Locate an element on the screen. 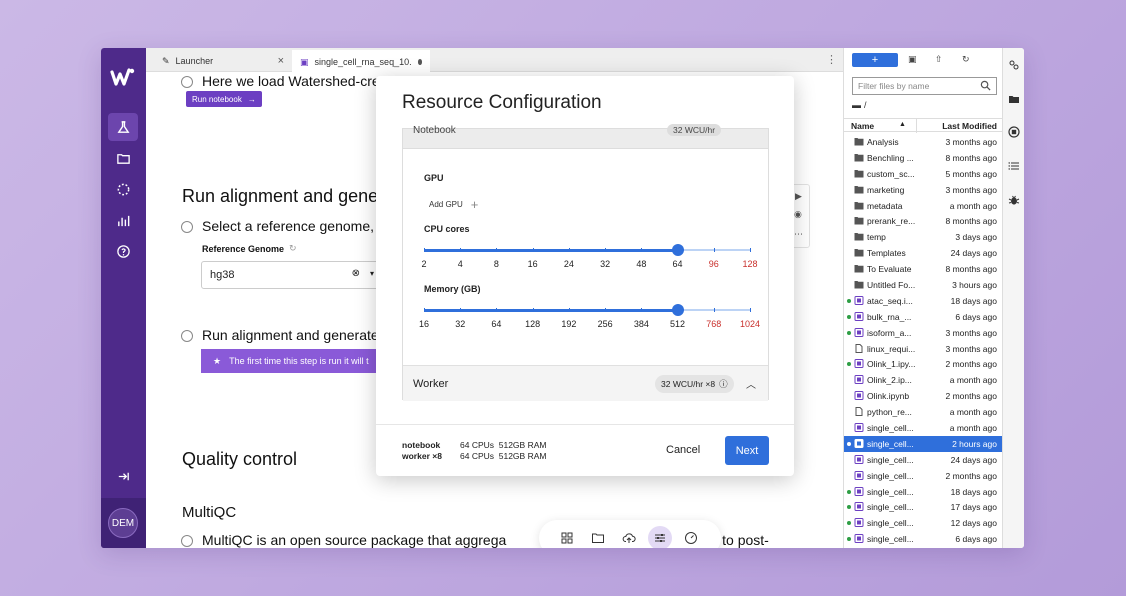 The height and width of the screenshot is (596, 1126). bottom-dock is located at coordinates (630, 534).